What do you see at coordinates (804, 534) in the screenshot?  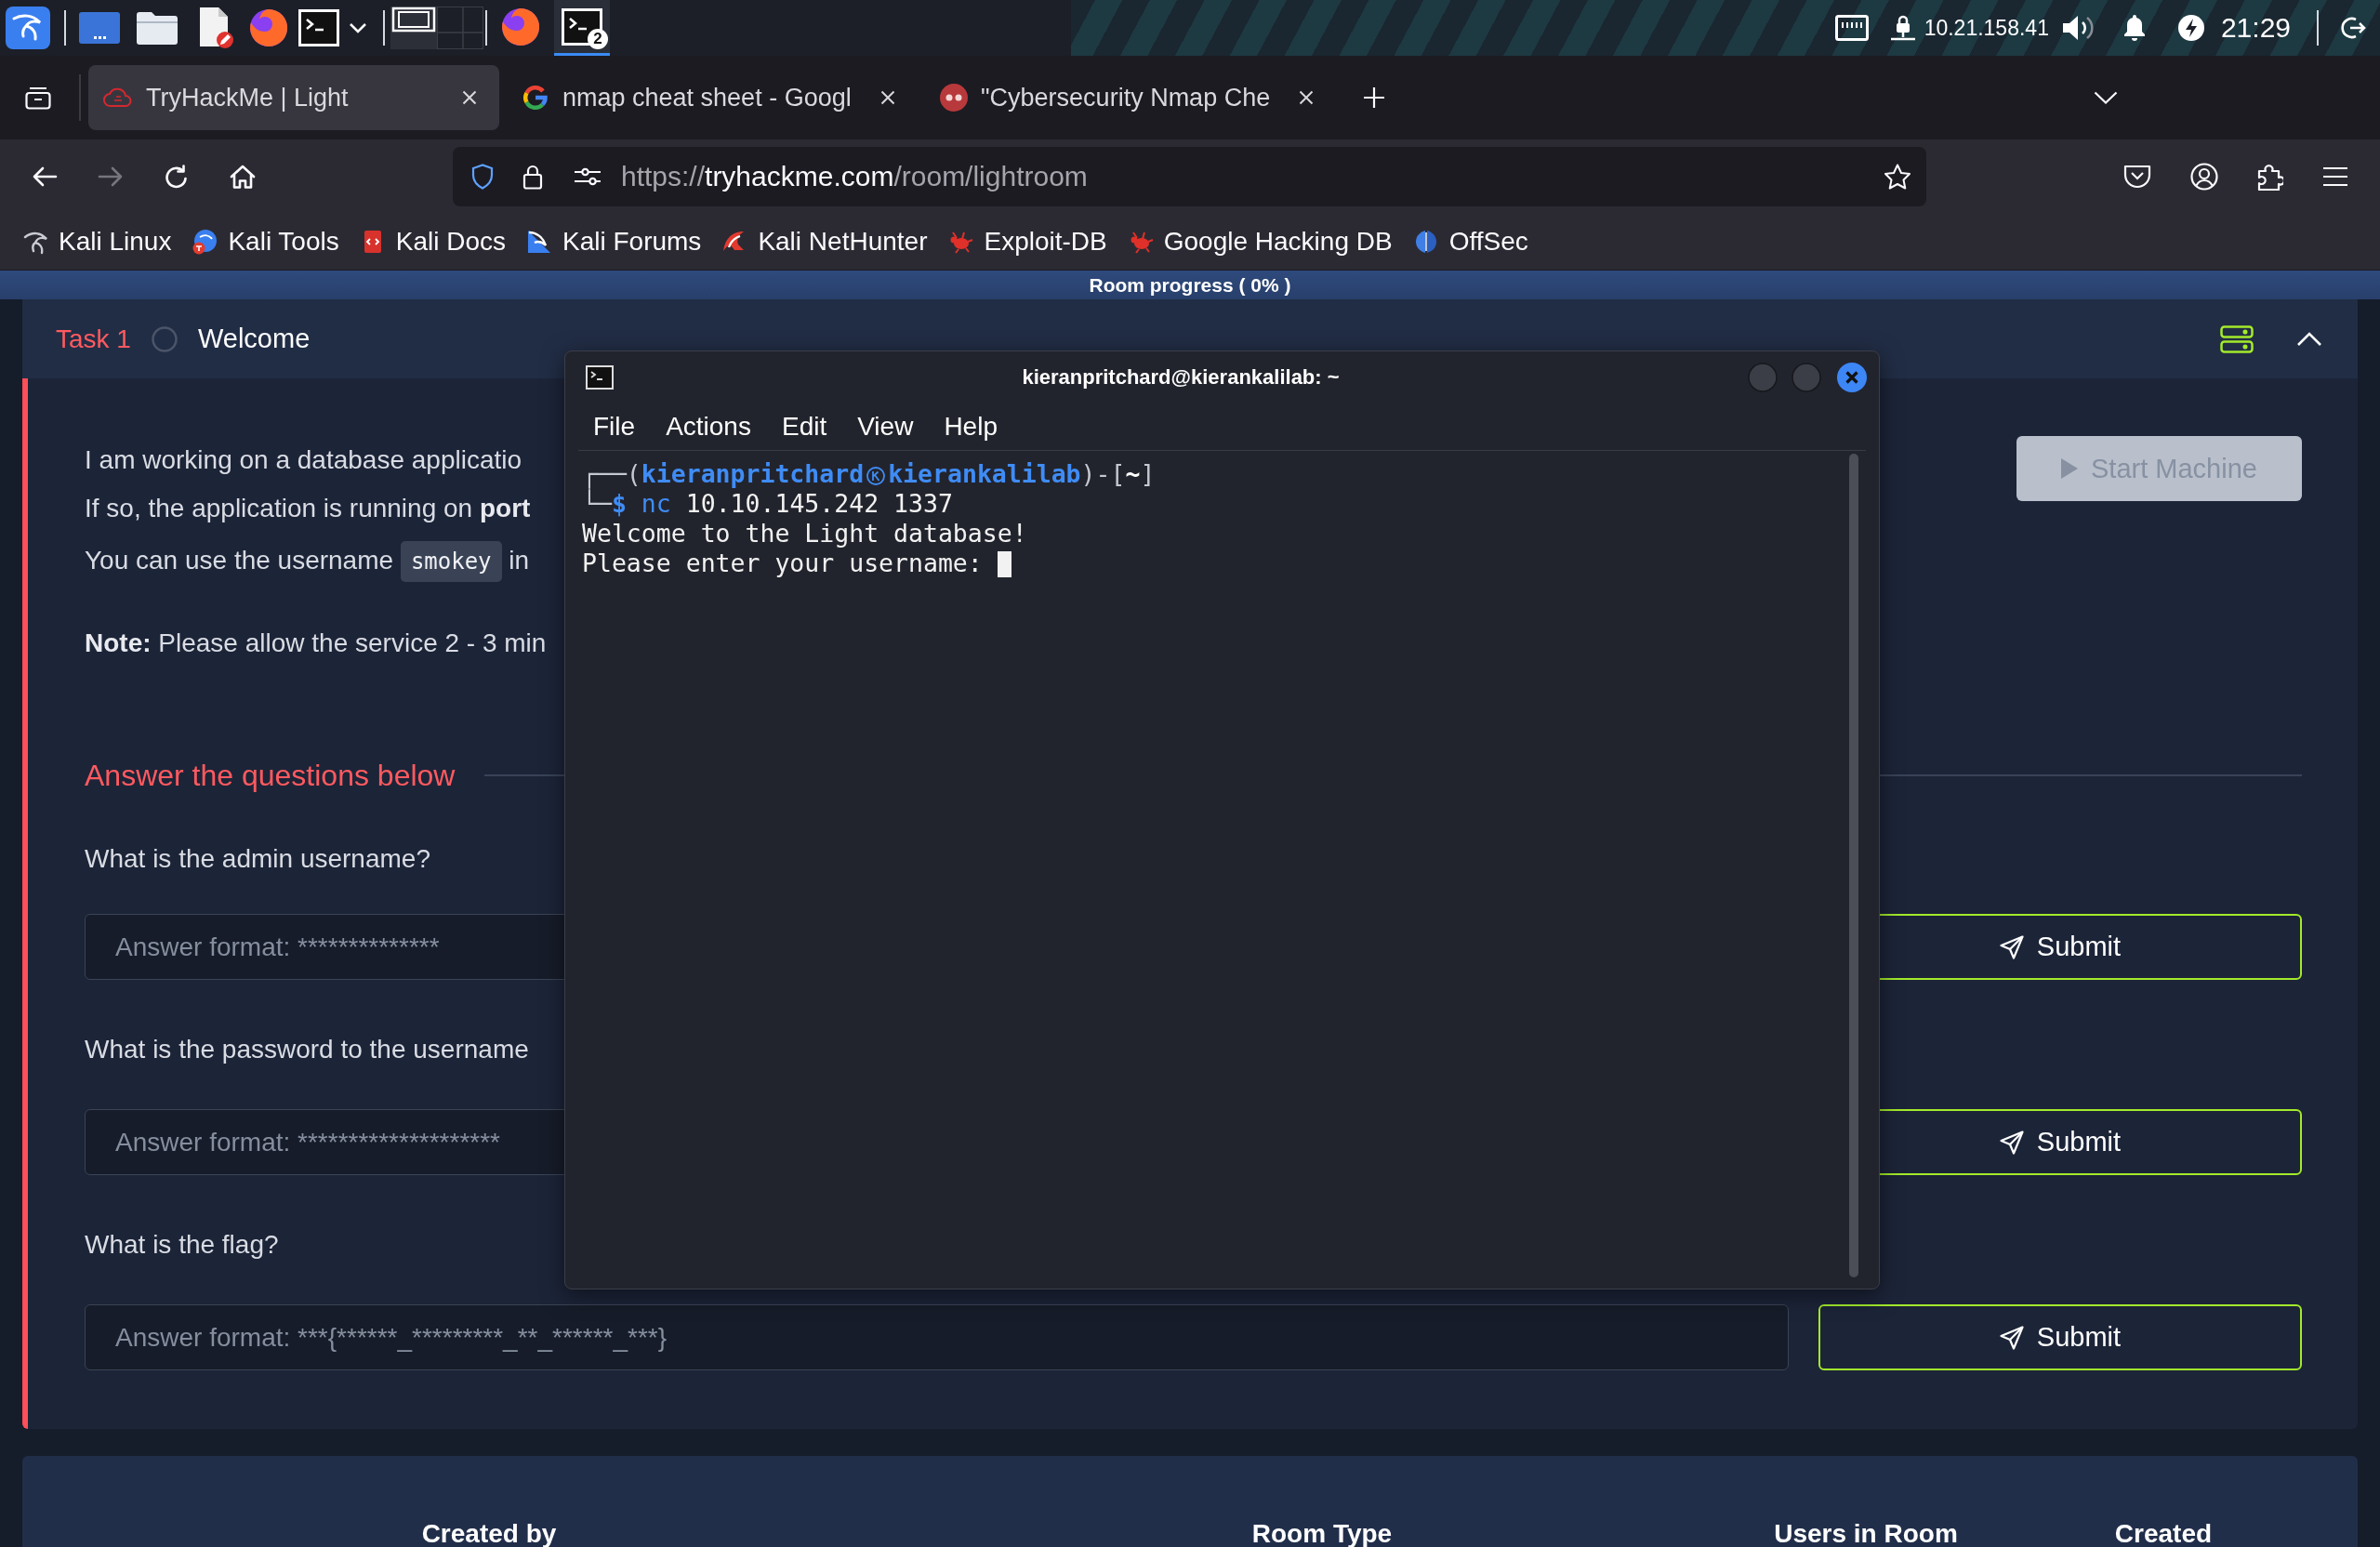 I see `terminal-line: Welcome to the Light database!` at bounding box center [804, 534].